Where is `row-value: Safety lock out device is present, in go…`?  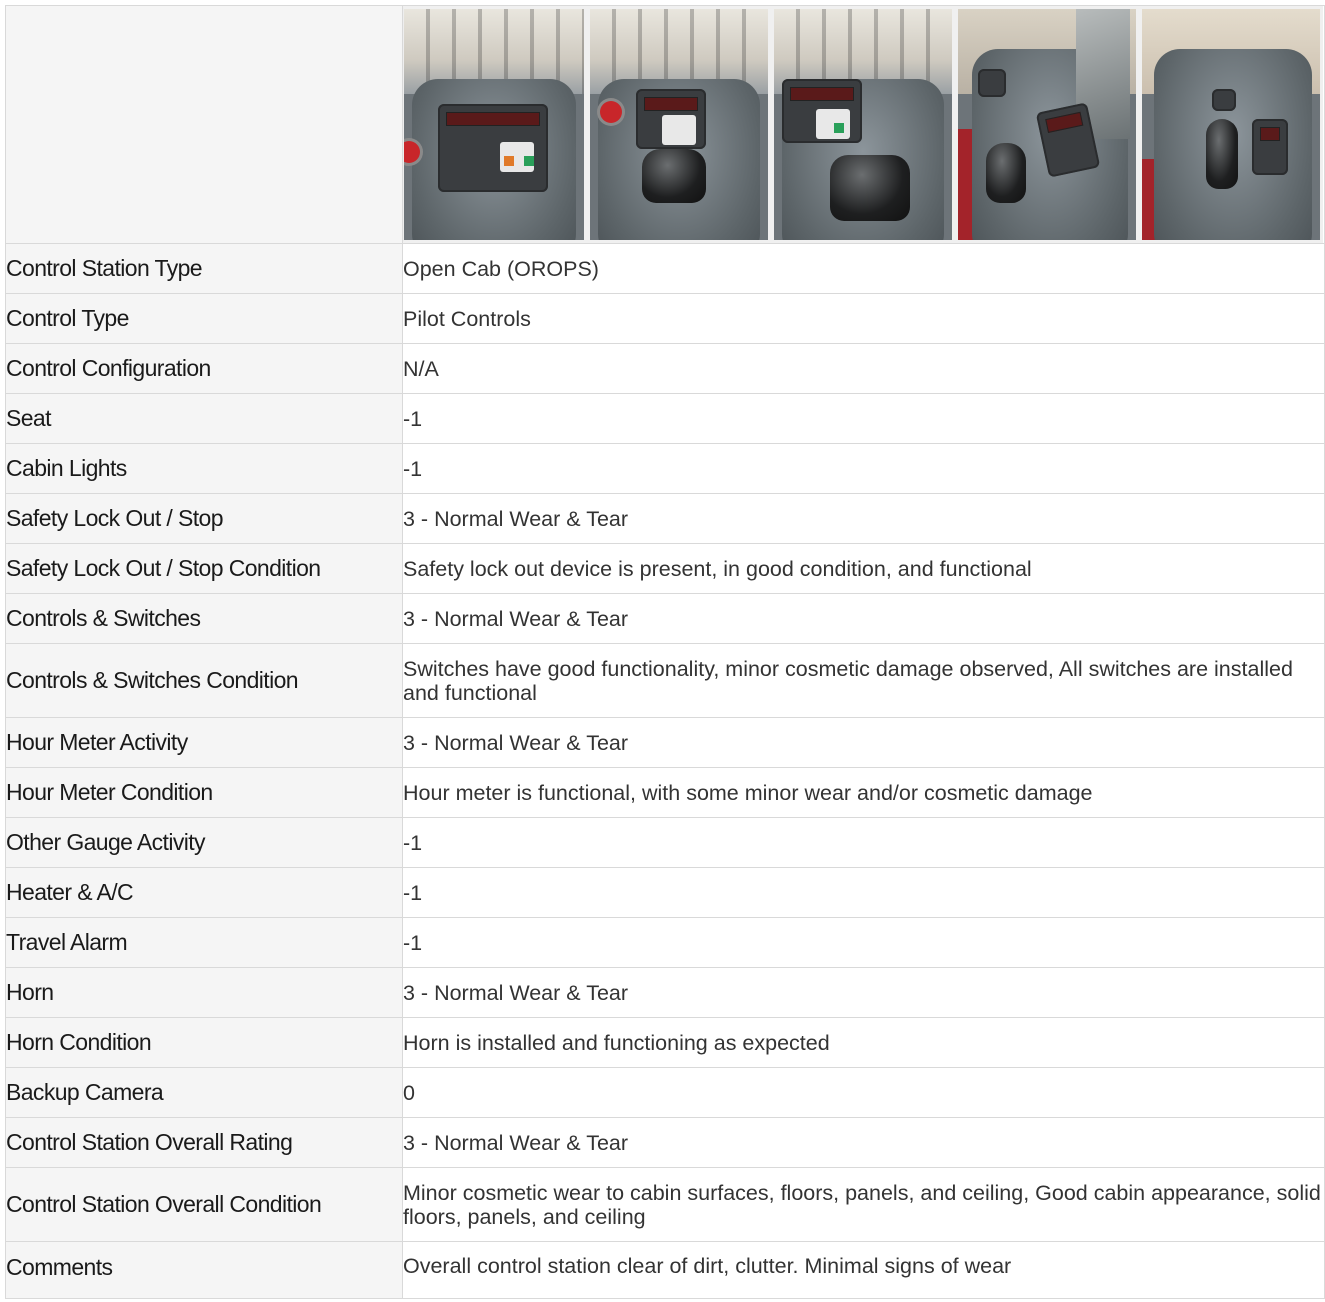 row-value: Safety lock out device is present, in go… is located at coordinates (863, 568).